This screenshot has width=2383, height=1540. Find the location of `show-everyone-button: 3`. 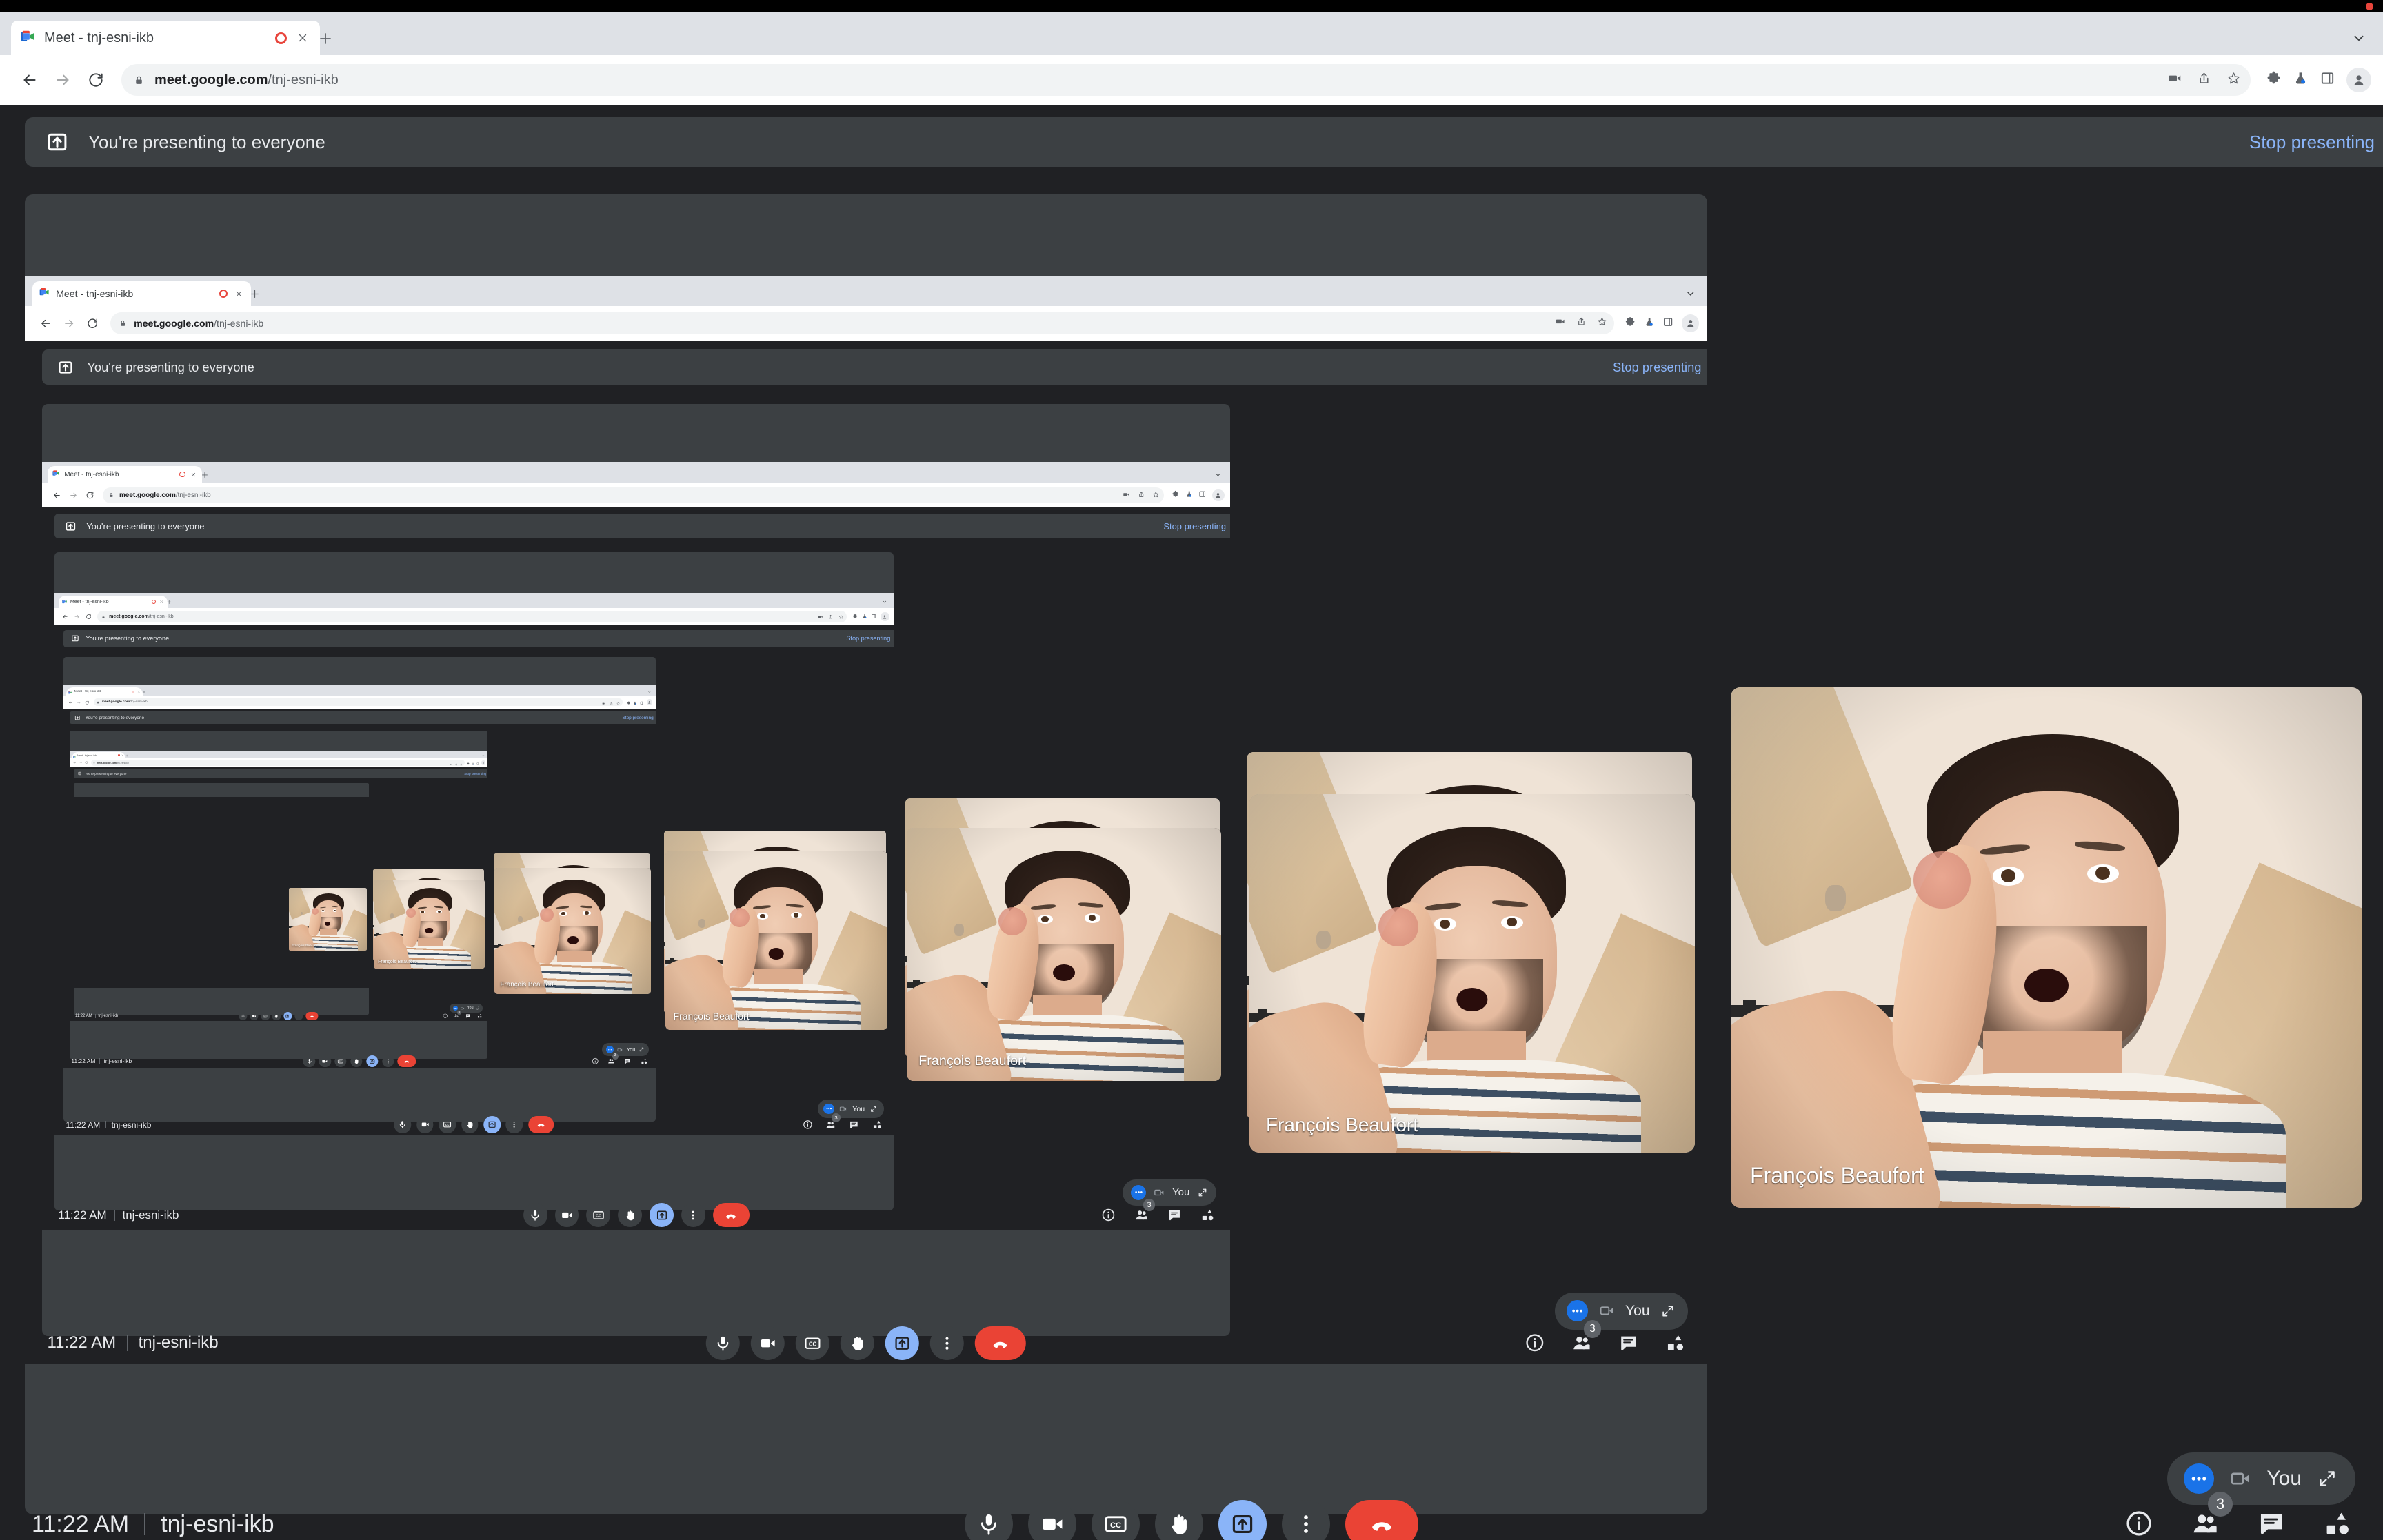

show-everyone-button: 3 is located at coordinates (613, 1059).